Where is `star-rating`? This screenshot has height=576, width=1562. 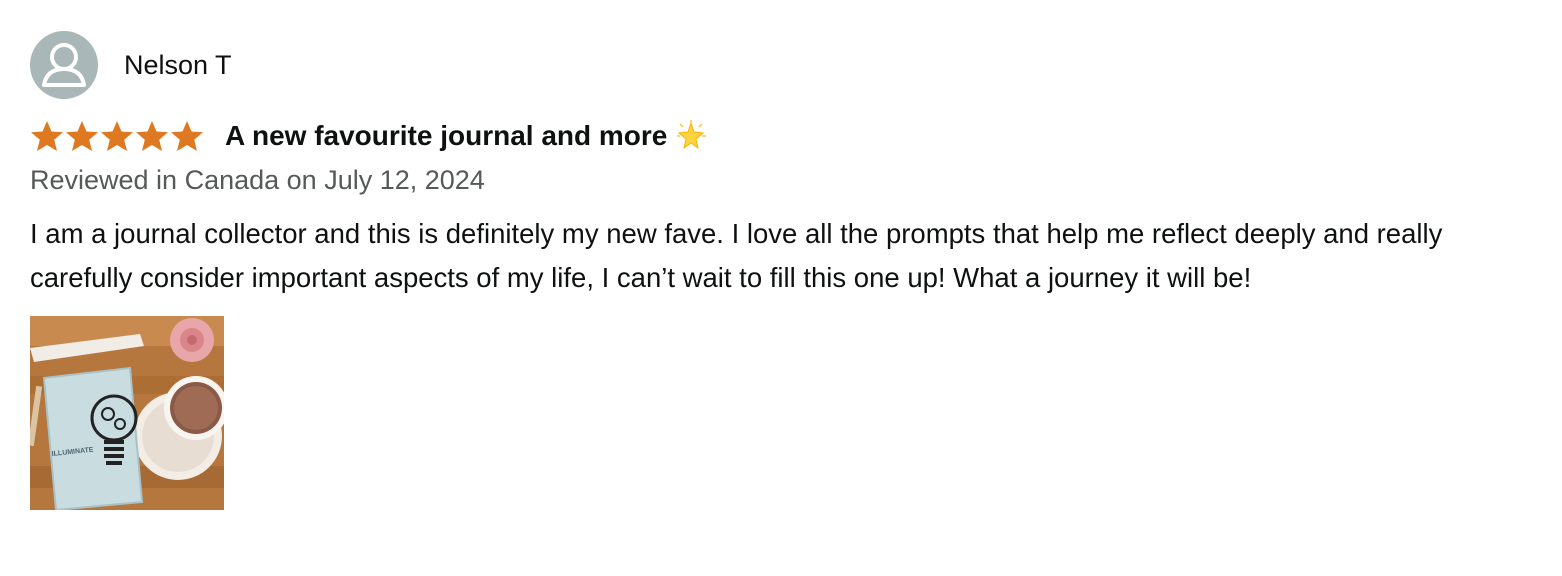
star-rating is located at coordinates (117, 136).